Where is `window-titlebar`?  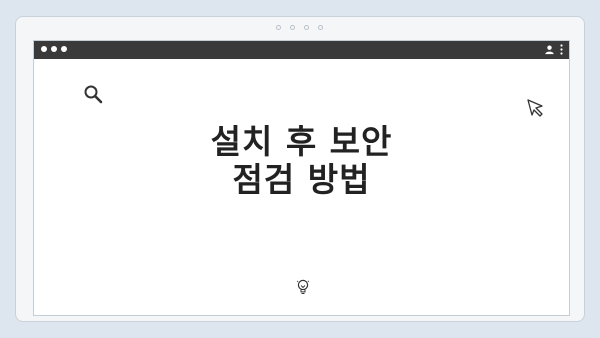 window-titlebar is located at coordinates (301, 50).